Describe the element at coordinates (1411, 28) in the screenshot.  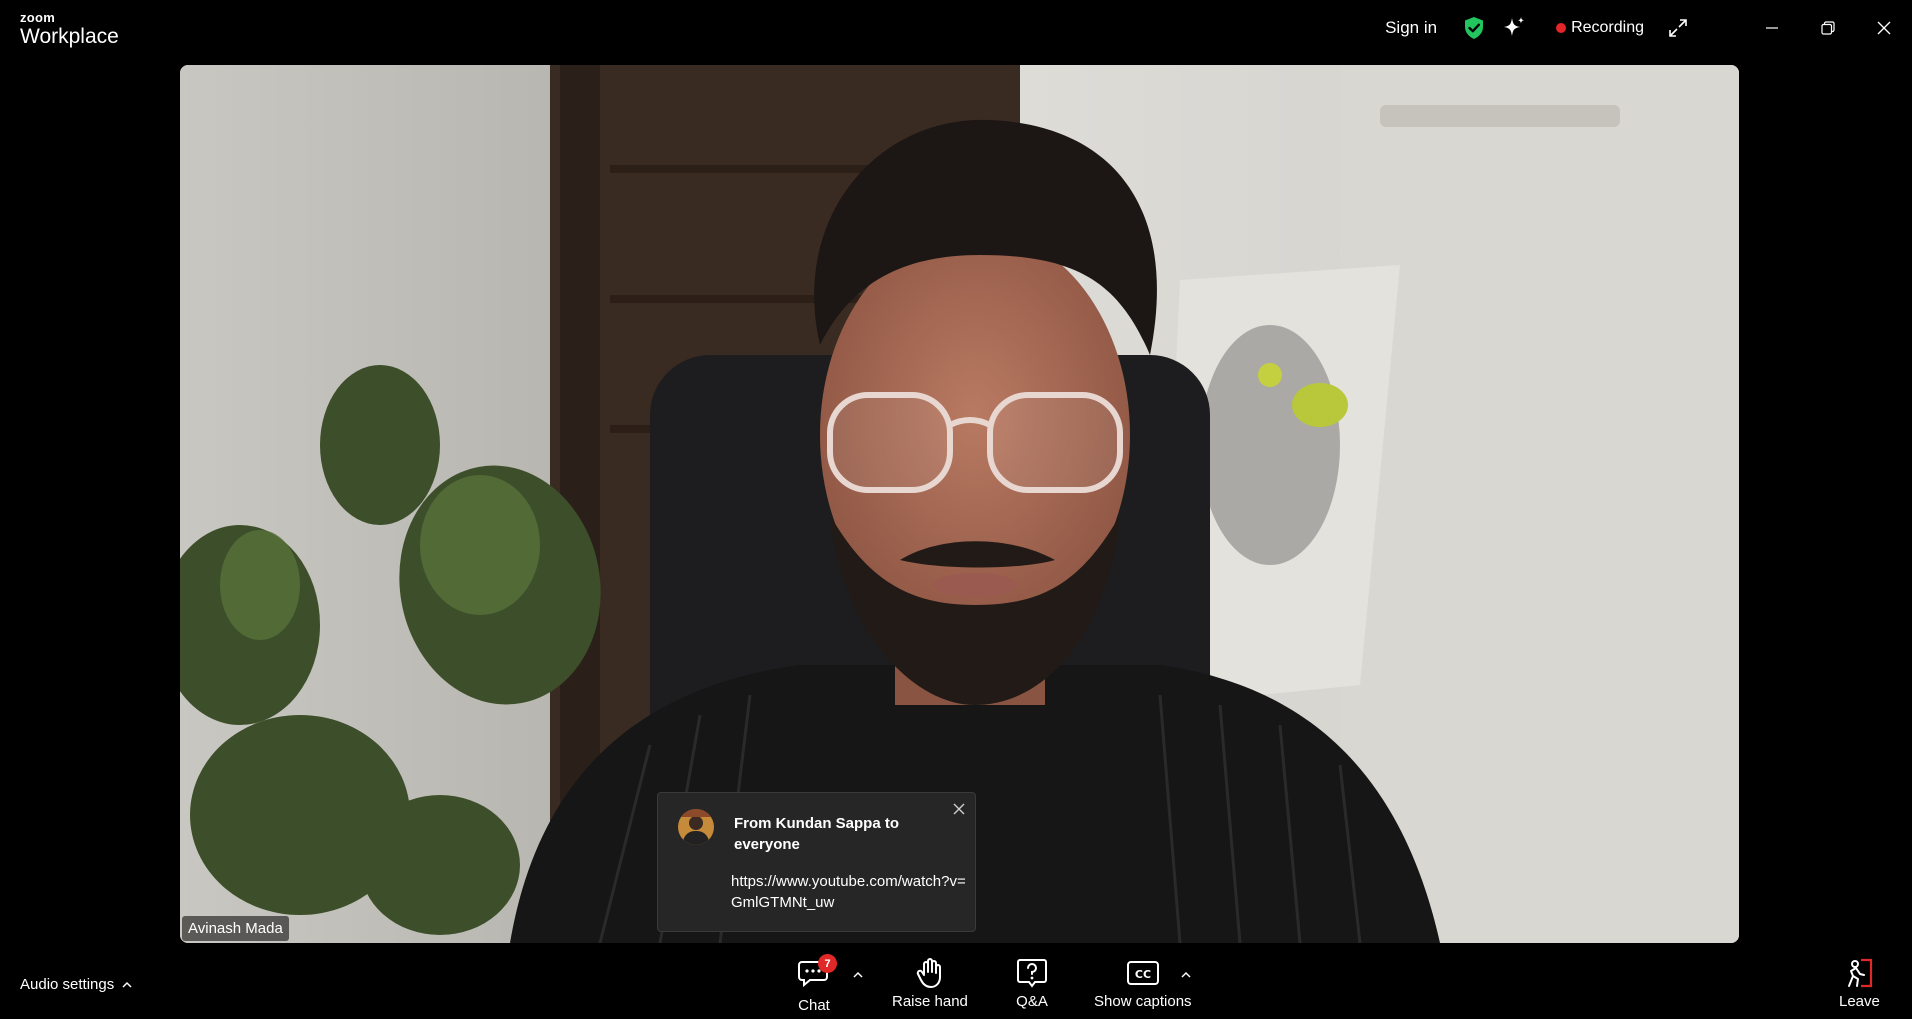
I see `sign-in-link: Sign in` at that location.